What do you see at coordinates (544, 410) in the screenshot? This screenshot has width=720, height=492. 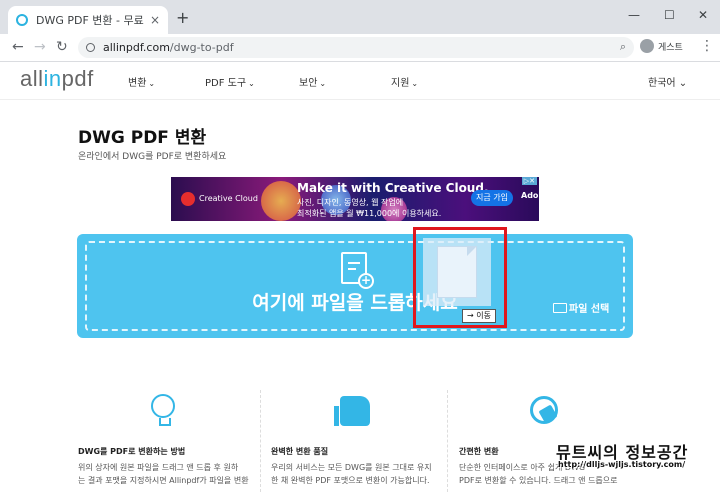 I see `cursor-click-icon` at bounding box center [544, 410].